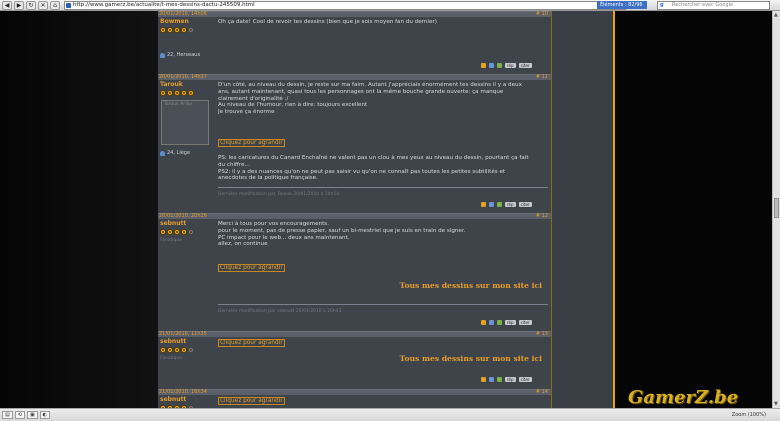  Describe the element at coordinates (274, 224) in the screenshot. I see `message-line: Merci à tous pour vos encouragements.` at that location.